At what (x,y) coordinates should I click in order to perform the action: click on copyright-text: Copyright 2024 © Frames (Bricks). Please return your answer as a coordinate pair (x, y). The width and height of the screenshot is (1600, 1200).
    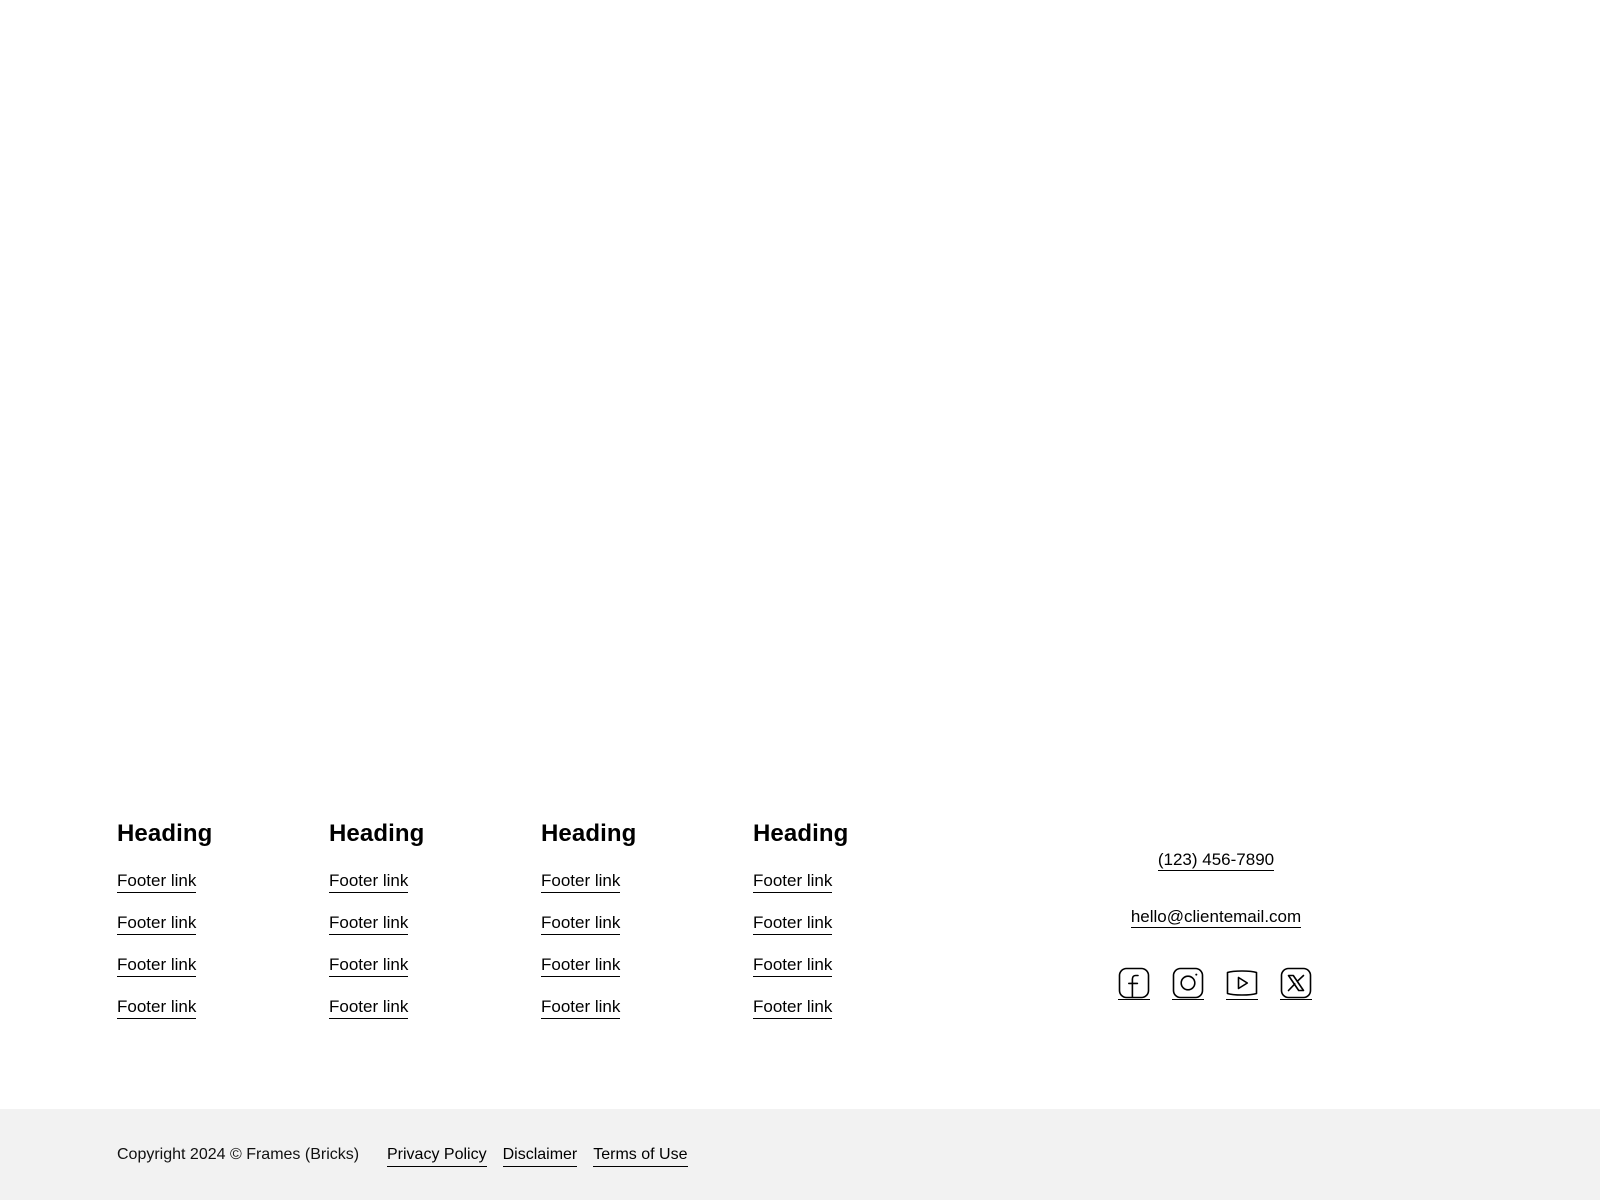
    Looking at the image, I should click on (238, 1154).